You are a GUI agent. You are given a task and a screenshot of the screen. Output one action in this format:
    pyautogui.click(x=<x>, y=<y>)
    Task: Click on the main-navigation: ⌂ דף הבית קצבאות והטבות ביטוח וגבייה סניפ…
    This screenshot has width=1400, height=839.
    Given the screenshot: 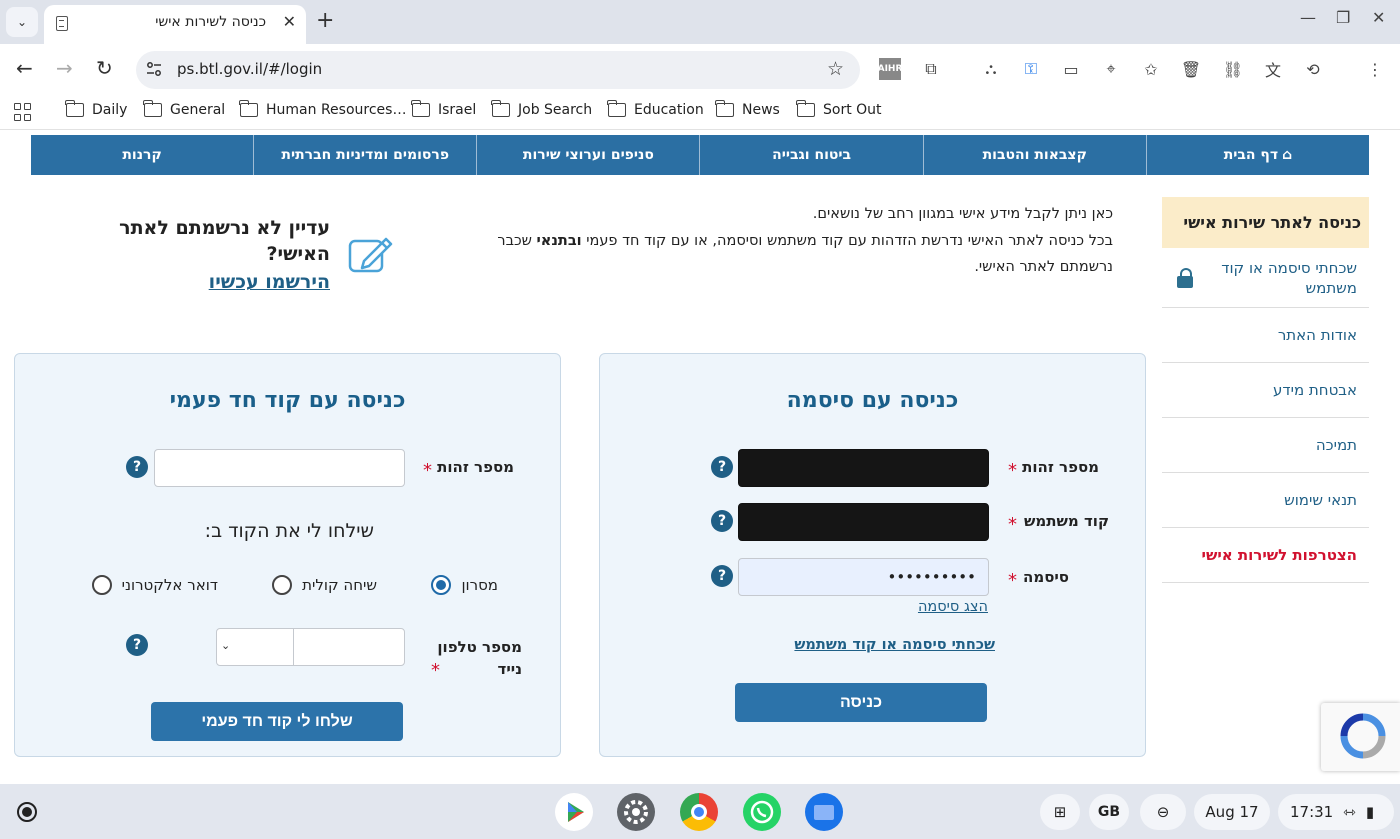 What is the action you would take?
    pyautogui.click(x=700, y=155)
    